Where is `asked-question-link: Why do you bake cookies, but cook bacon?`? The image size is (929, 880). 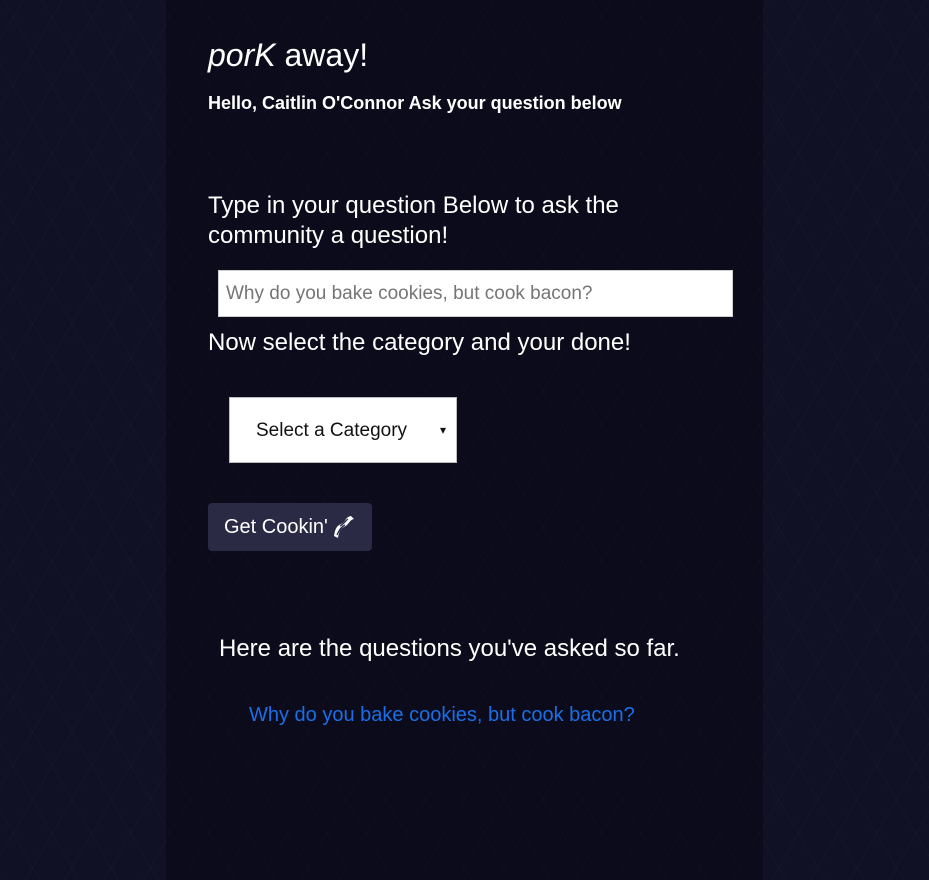
asked-question-link: Why do you bake cookies, but cook bacon? is located at coordinates (442, 715).